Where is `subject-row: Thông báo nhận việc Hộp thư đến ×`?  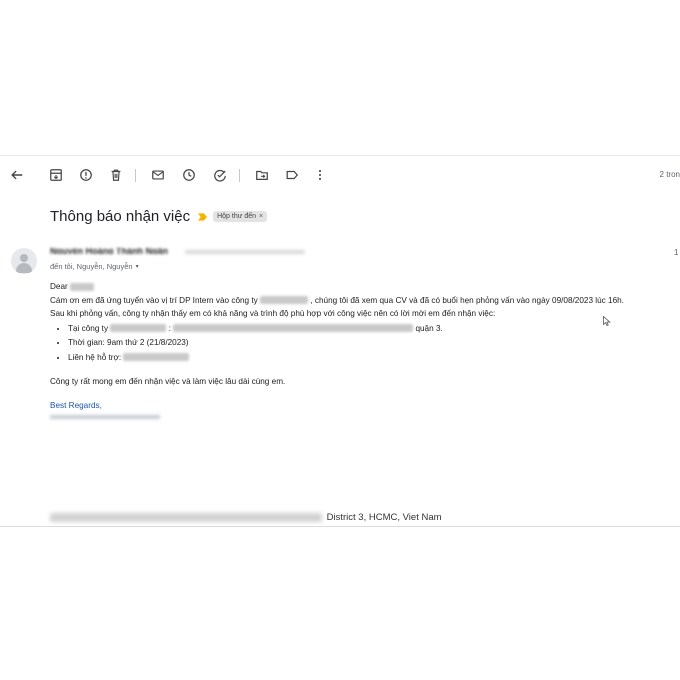
subject-row: Thông báo nhận việc Hộp thư đến × is located at coordinates (159, 216).